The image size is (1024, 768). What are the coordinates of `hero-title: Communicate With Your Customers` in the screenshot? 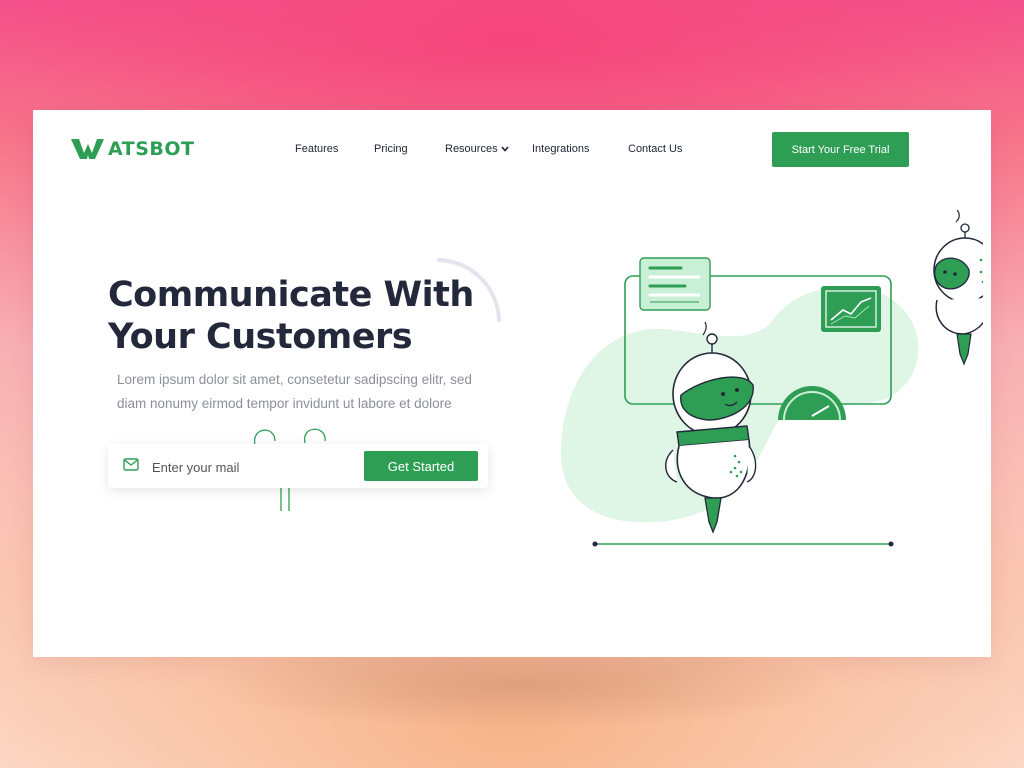 It's located at (318, 316).